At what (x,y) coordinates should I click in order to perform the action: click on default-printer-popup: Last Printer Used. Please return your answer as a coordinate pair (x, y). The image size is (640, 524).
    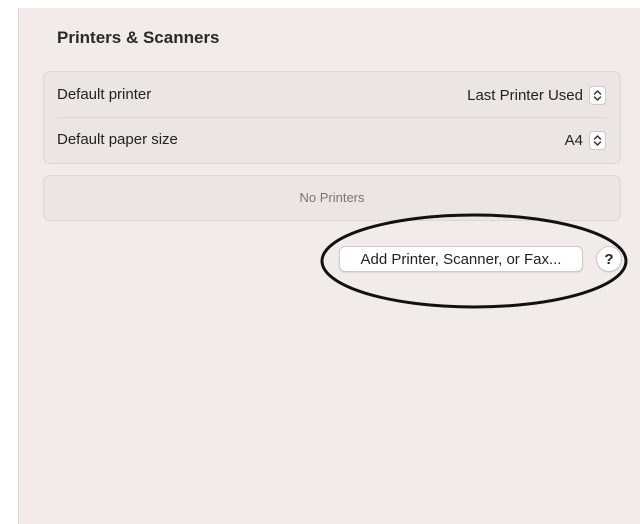
    Looking at the image, I should click on (536, 95).